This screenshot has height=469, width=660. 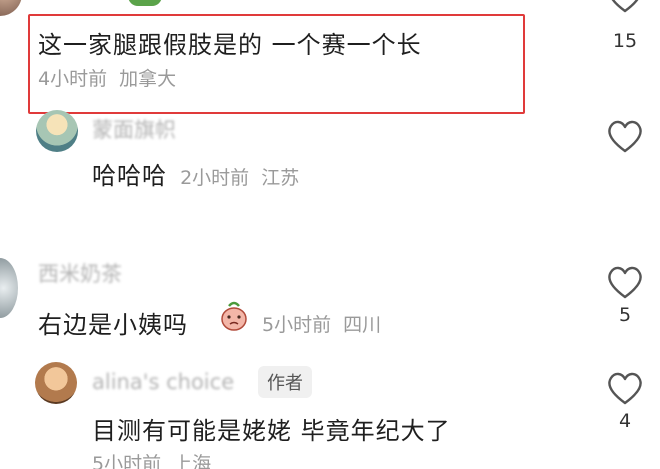 What do you see at coordinates (215, 178) in the screenshot?
I see `reply-time: 2小时前` at bounding box center [215, 178].